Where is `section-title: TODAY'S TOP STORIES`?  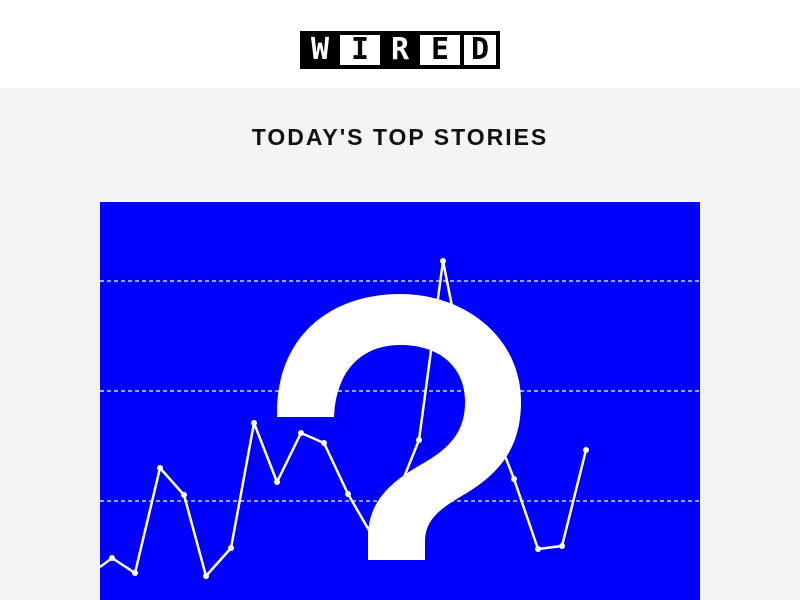
section-title: TODAY'S TOP STORIES is located at coordinates (400, 137).